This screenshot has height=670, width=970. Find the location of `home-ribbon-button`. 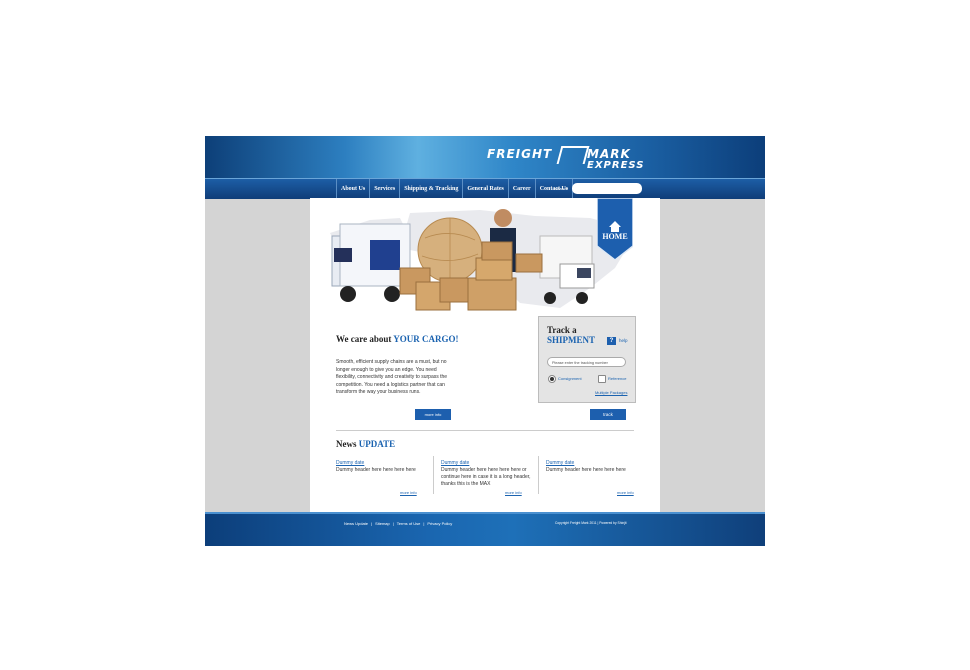

home-ribbon-button is located at coordinates (615, 229).